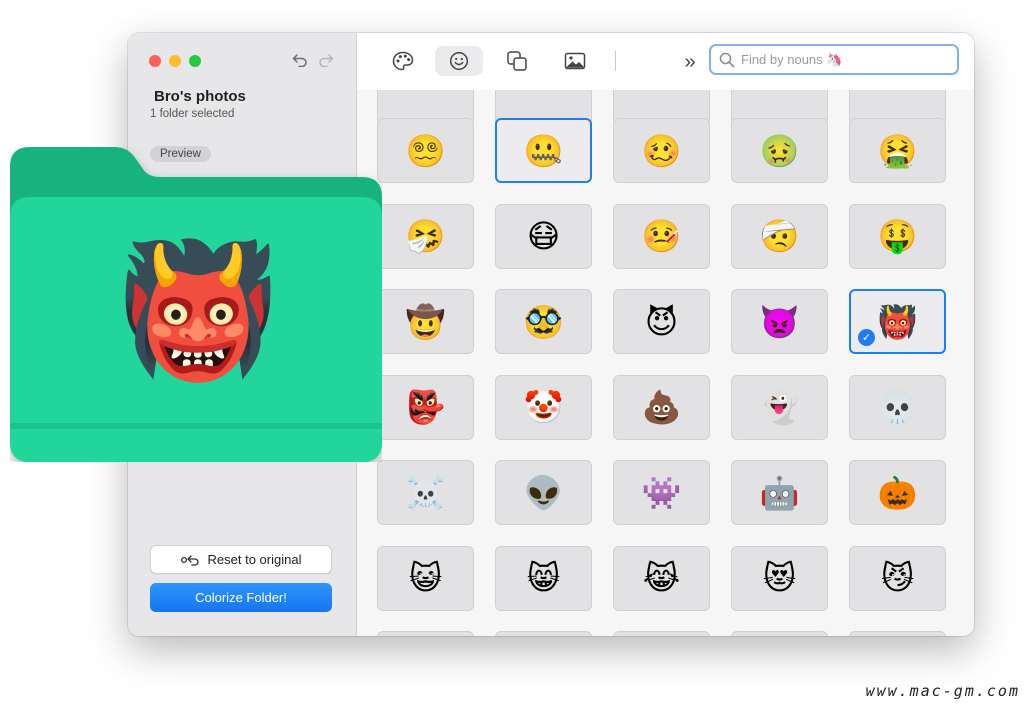 The image size is (1024, 706). I want to click on emoji-tile: 🎃, so click(897, 492).